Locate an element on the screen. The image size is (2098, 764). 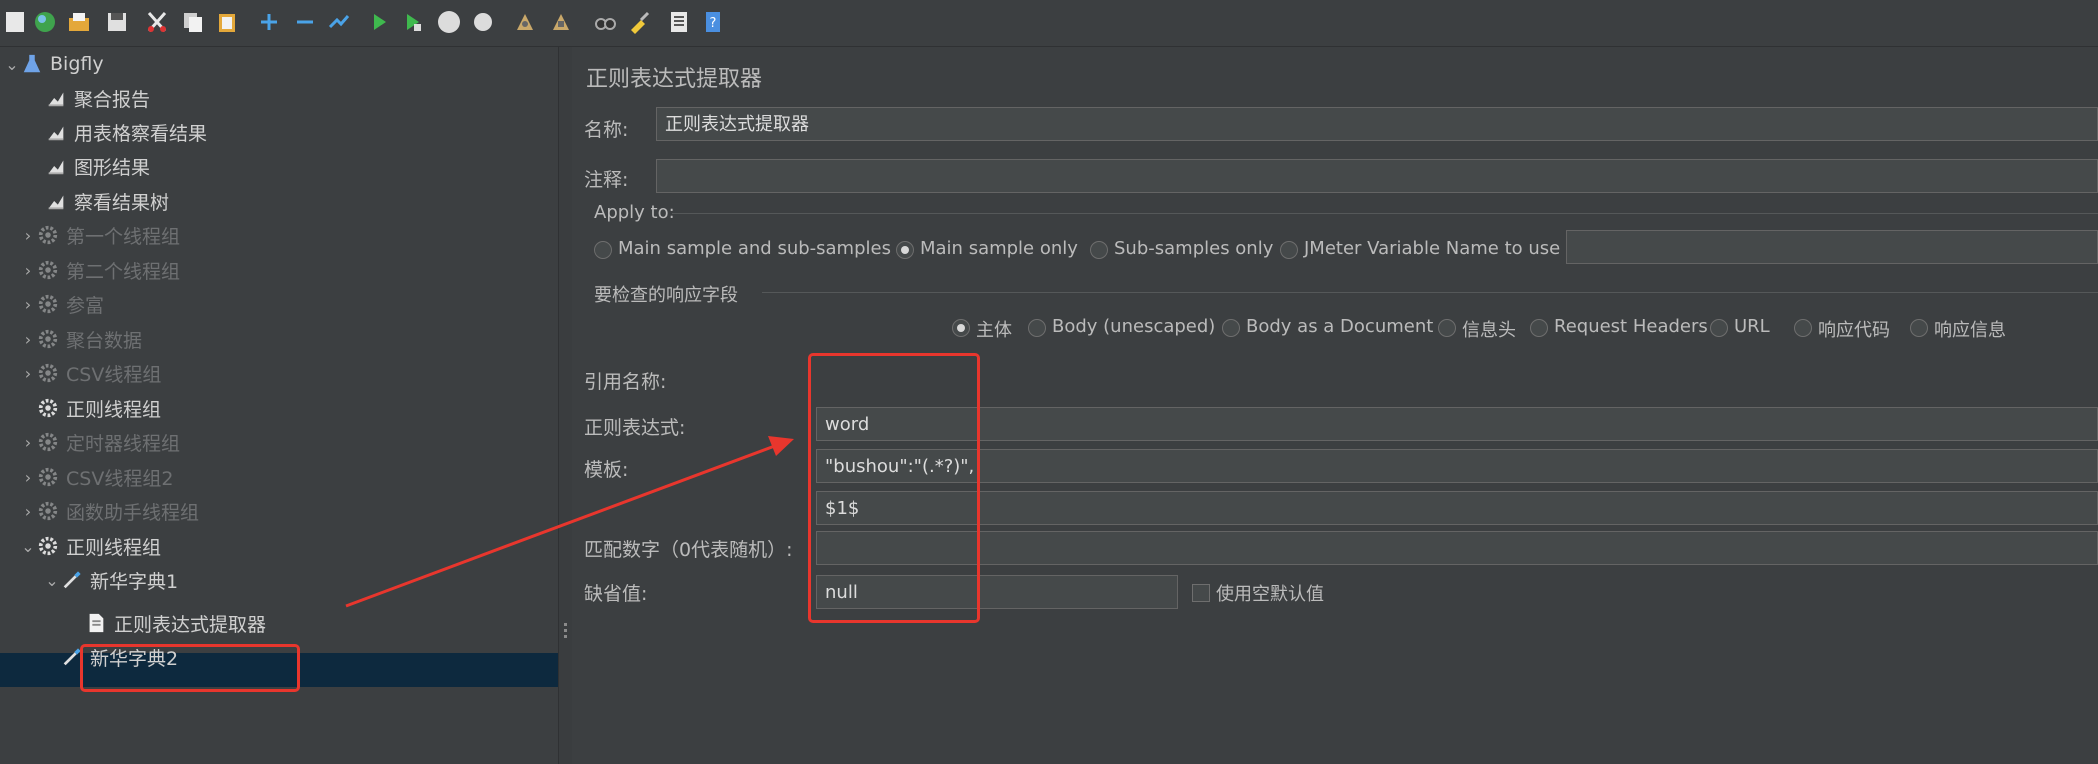
clear-icon is located at coordinates (639, 22).